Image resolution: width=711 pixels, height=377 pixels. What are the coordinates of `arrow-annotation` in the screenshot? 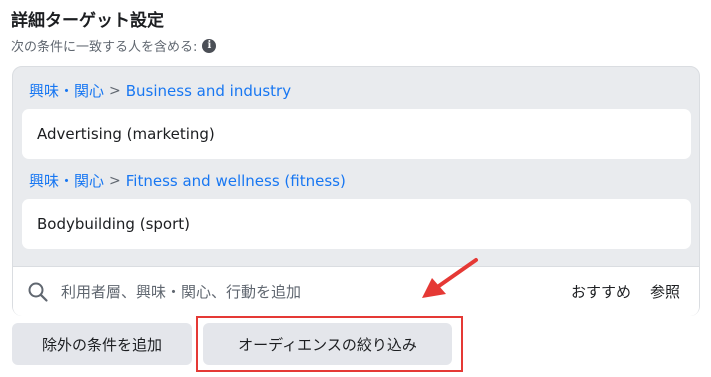 It's located at (450, 278).